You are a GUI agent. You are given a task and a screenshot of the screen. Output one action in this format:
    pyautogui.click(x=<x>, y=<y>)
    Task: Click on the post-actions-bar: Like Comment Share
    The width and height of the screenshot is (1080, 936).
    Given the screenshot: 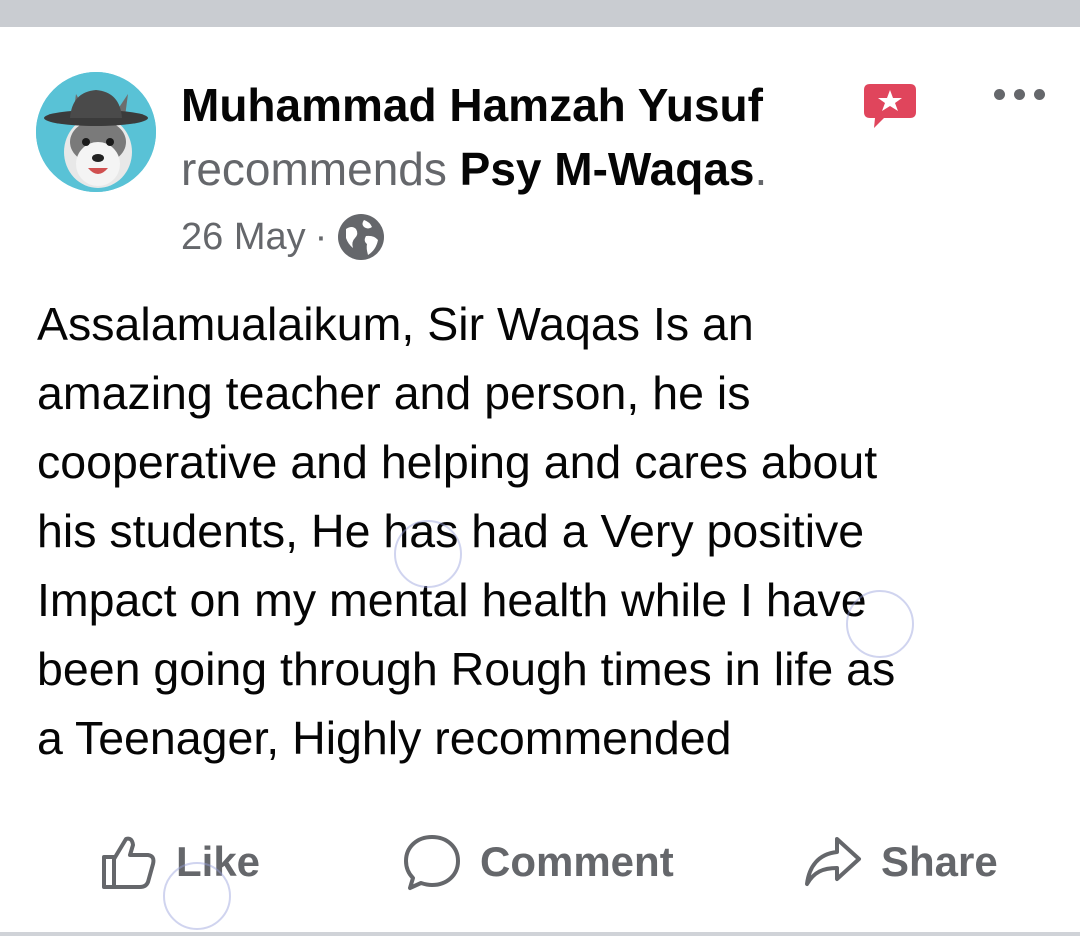 What is the action you would take?
    pyautogui.click(x=540, y=862)
    